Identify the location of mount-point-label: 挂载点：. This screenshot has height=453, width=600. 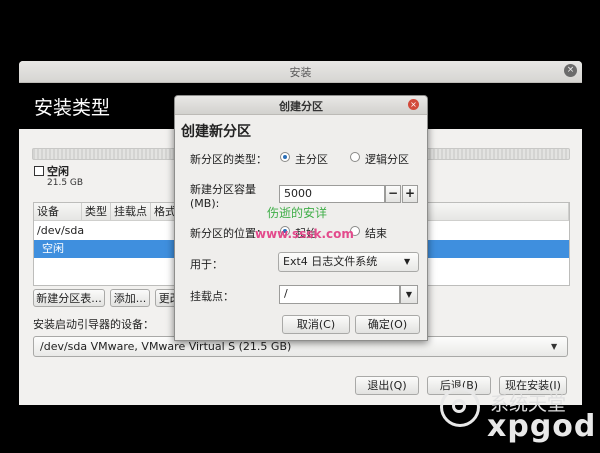
(212, 296).